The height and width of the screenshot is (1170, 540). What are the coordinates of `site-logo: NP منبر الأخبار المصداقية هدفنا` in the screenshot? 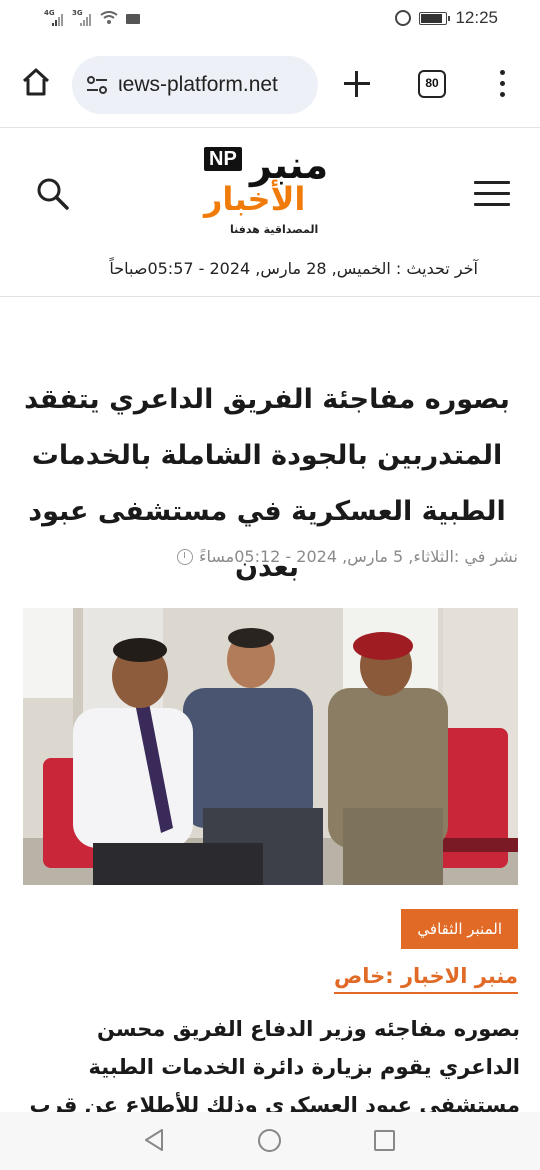 It's located at (270, 193).